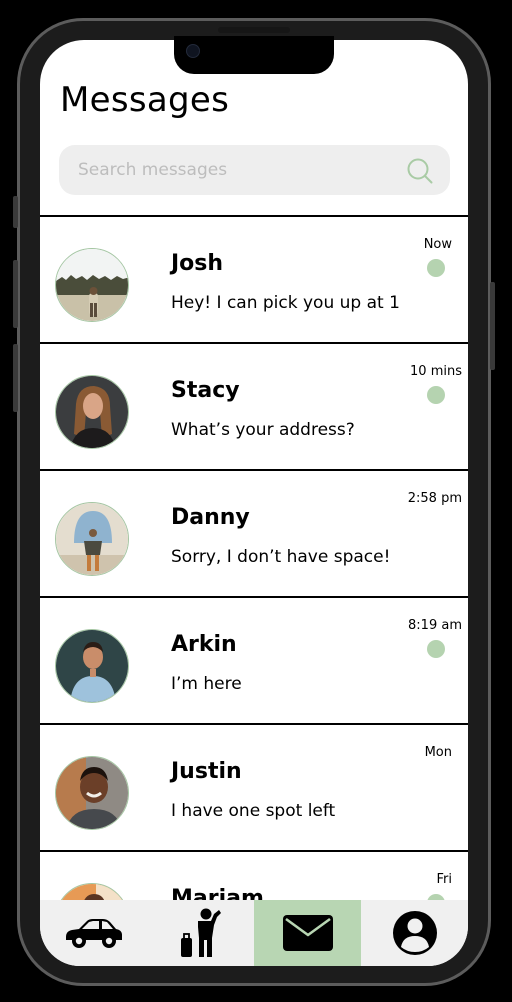  What do you see at coordinates (444, 879) in the screenshot?
I see `message-time: Fri` at bounding box center [444, 879].